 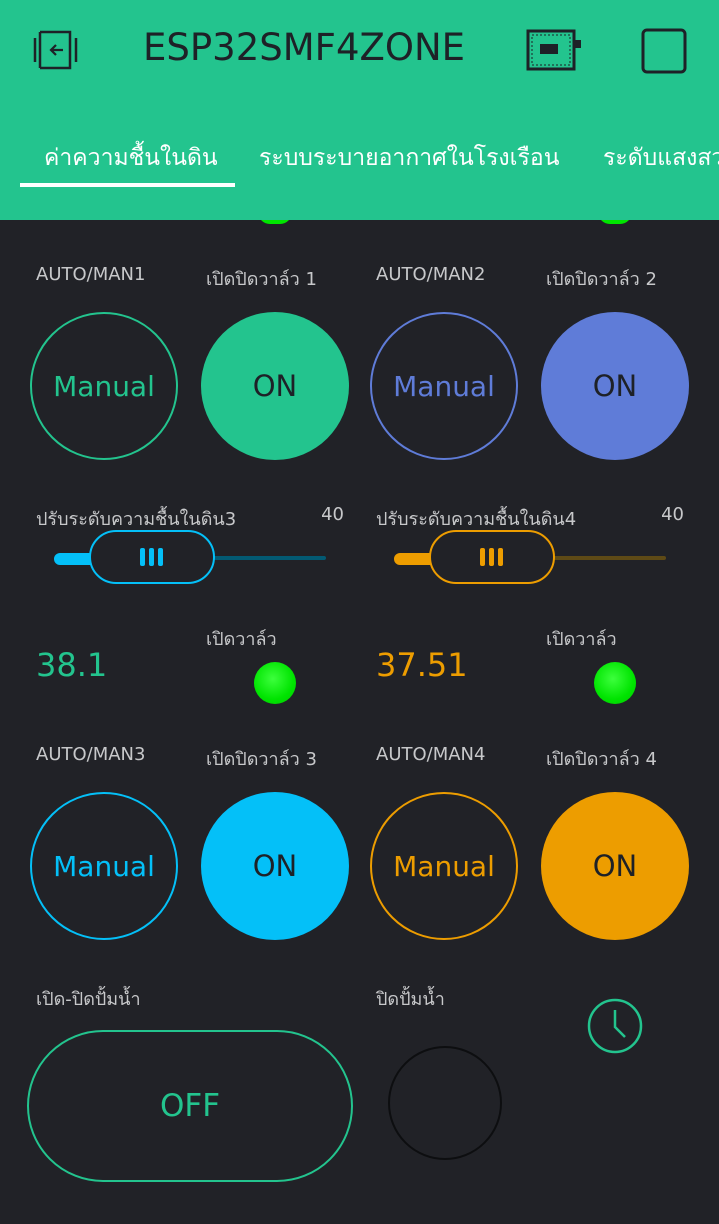 What do you see at coordinates (261, 759) in the screenshot?
I see `valve-label-3: เปิดปิดวาล์ว 3` at bounding box center [261, 759].